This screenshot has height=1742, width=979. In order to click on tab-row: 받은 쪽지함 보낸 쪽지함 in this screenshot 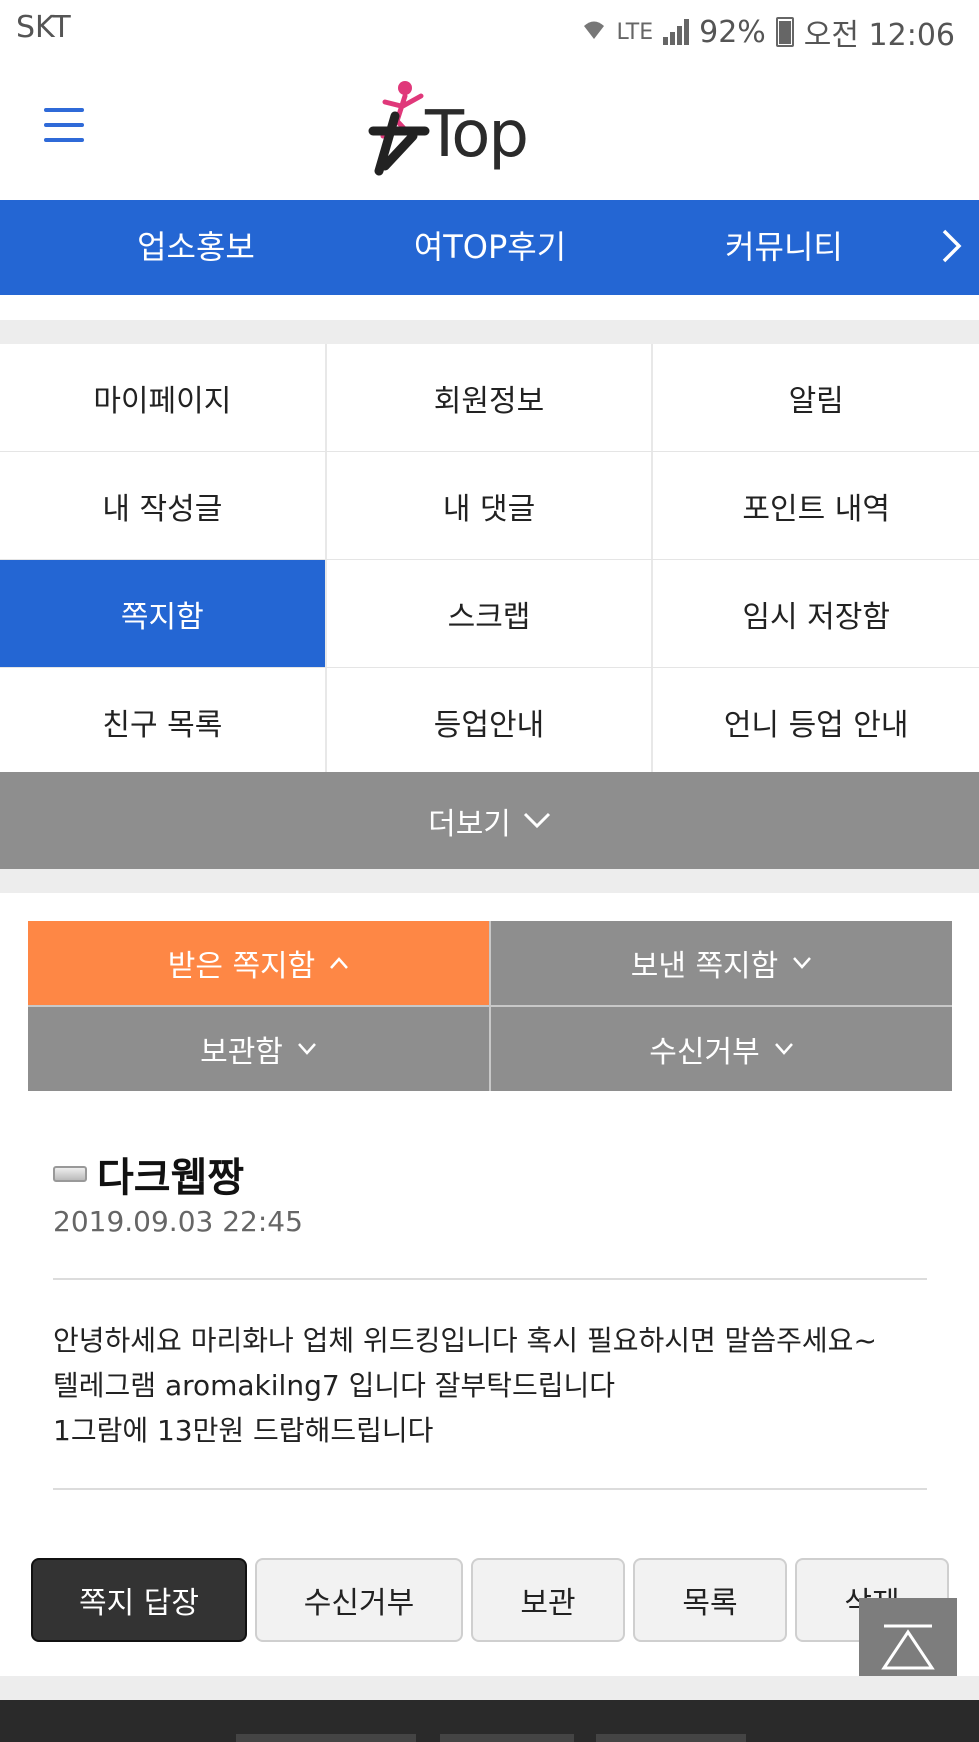, I will do `click(490, 963)`.